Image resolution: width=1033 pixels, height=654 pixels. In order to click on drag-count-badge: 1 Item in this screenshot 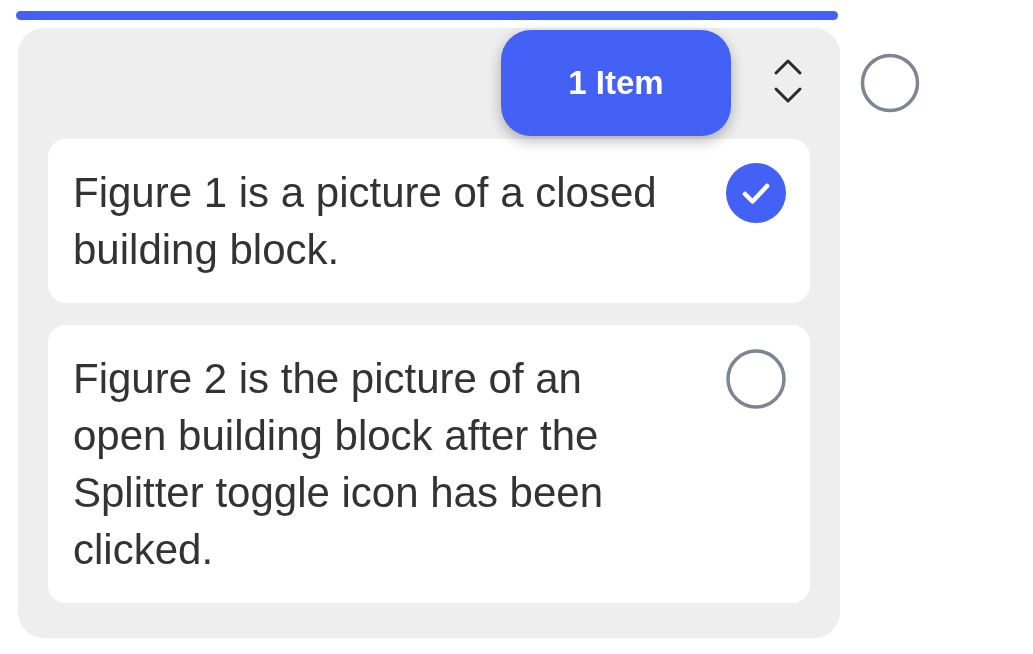, I will do `click(616, 83)`.